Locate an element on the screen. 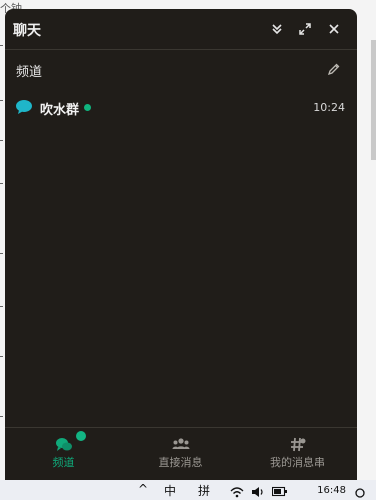 The height and width of the screenshot is (500, 376). online-status-dot is located at coordinates (87, 107).